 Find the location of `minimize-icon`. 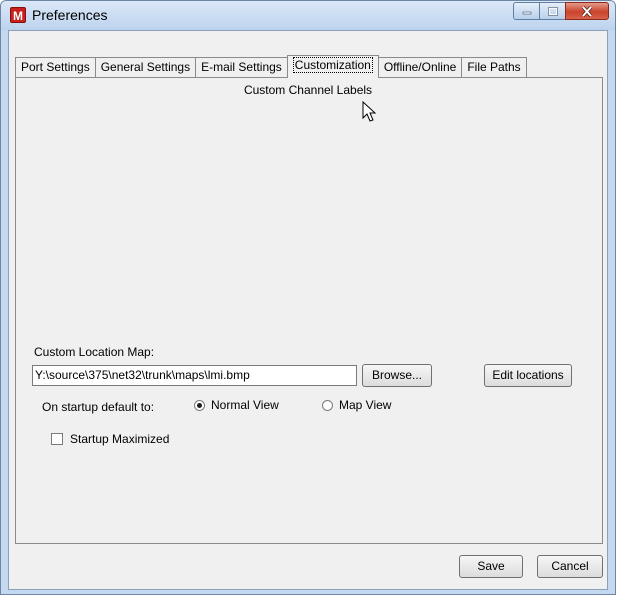

minimize-icon is located at coordinates (526, 13).